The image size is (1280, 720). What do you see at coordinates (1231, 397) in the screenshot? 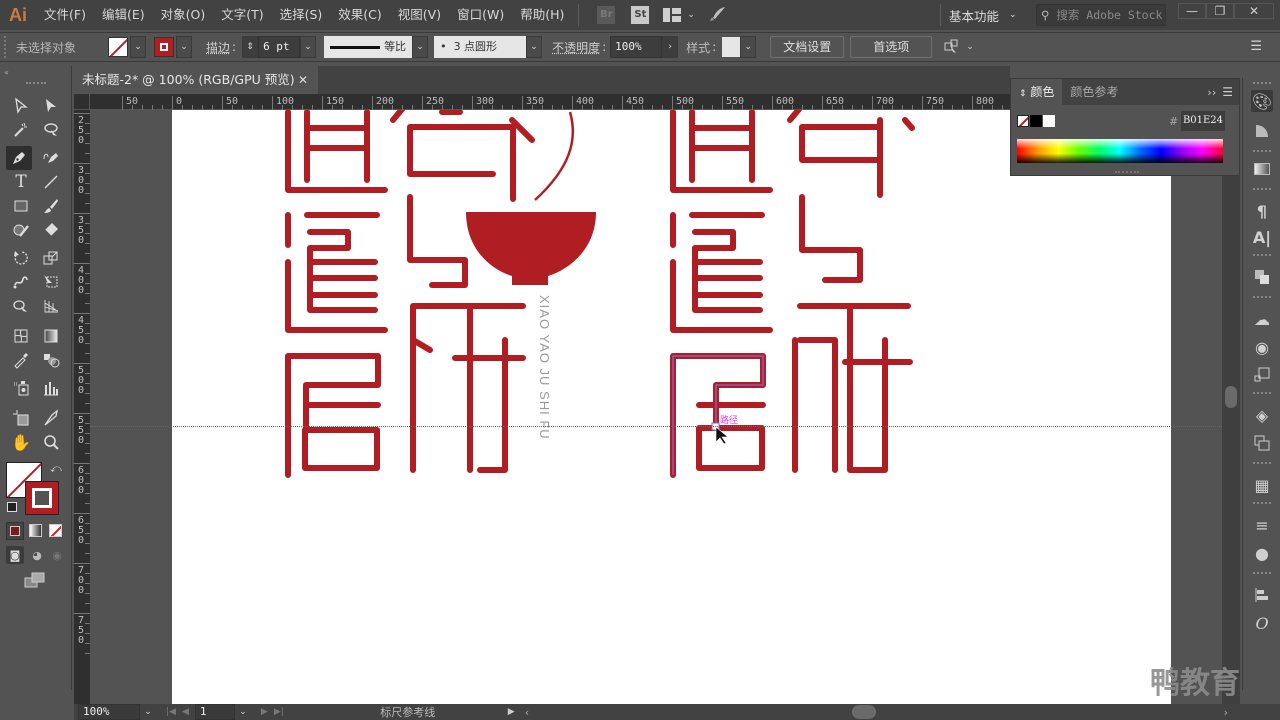
I see `vertical-scroll-thumb` at bounding box center [1231, 397].